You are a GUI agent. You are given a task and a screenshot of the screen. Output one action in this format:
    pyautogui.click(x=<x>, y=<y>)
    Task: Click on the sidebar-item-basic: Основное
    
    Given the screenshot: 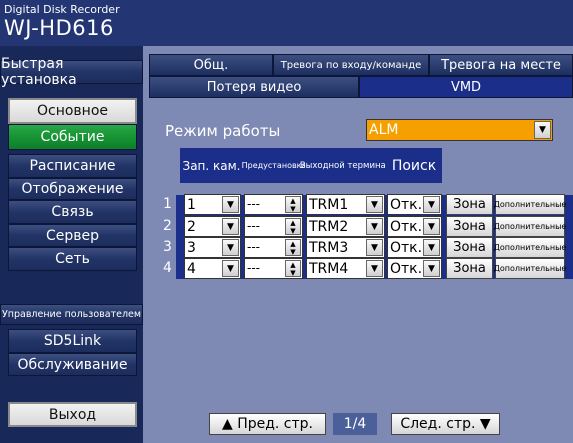 What is the action you would take?
    pyautogui.click(x=72, y=111)
    